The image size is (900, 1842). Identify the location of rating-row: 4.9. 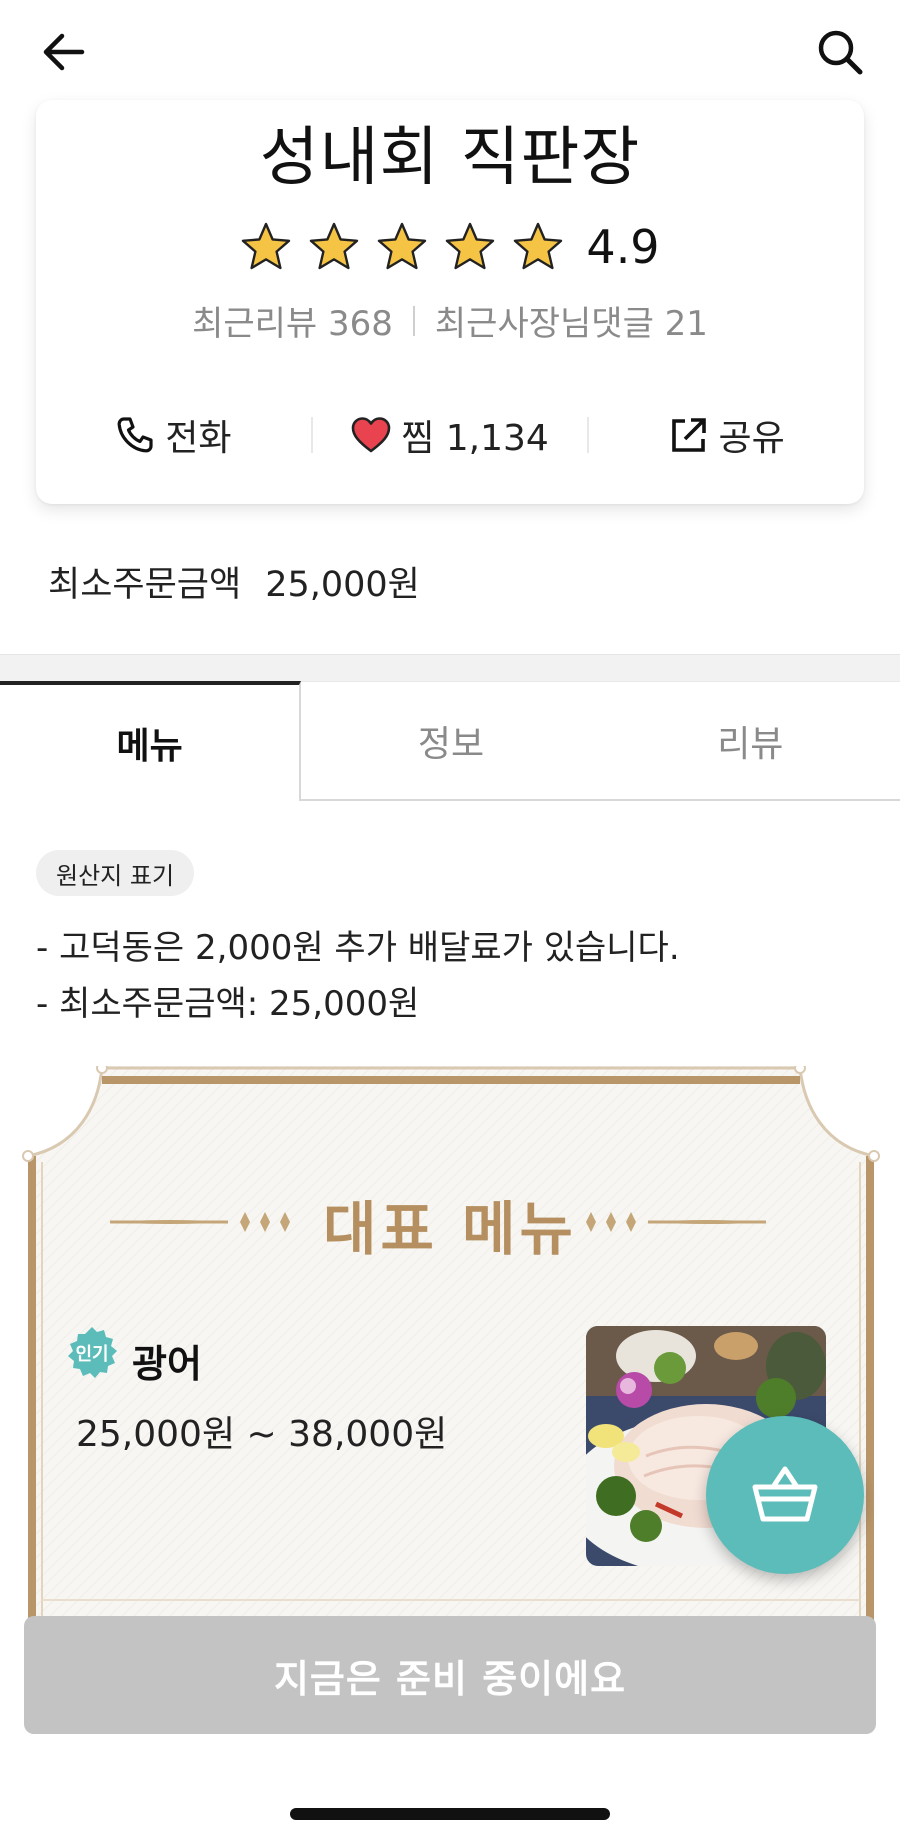
(450, 247).